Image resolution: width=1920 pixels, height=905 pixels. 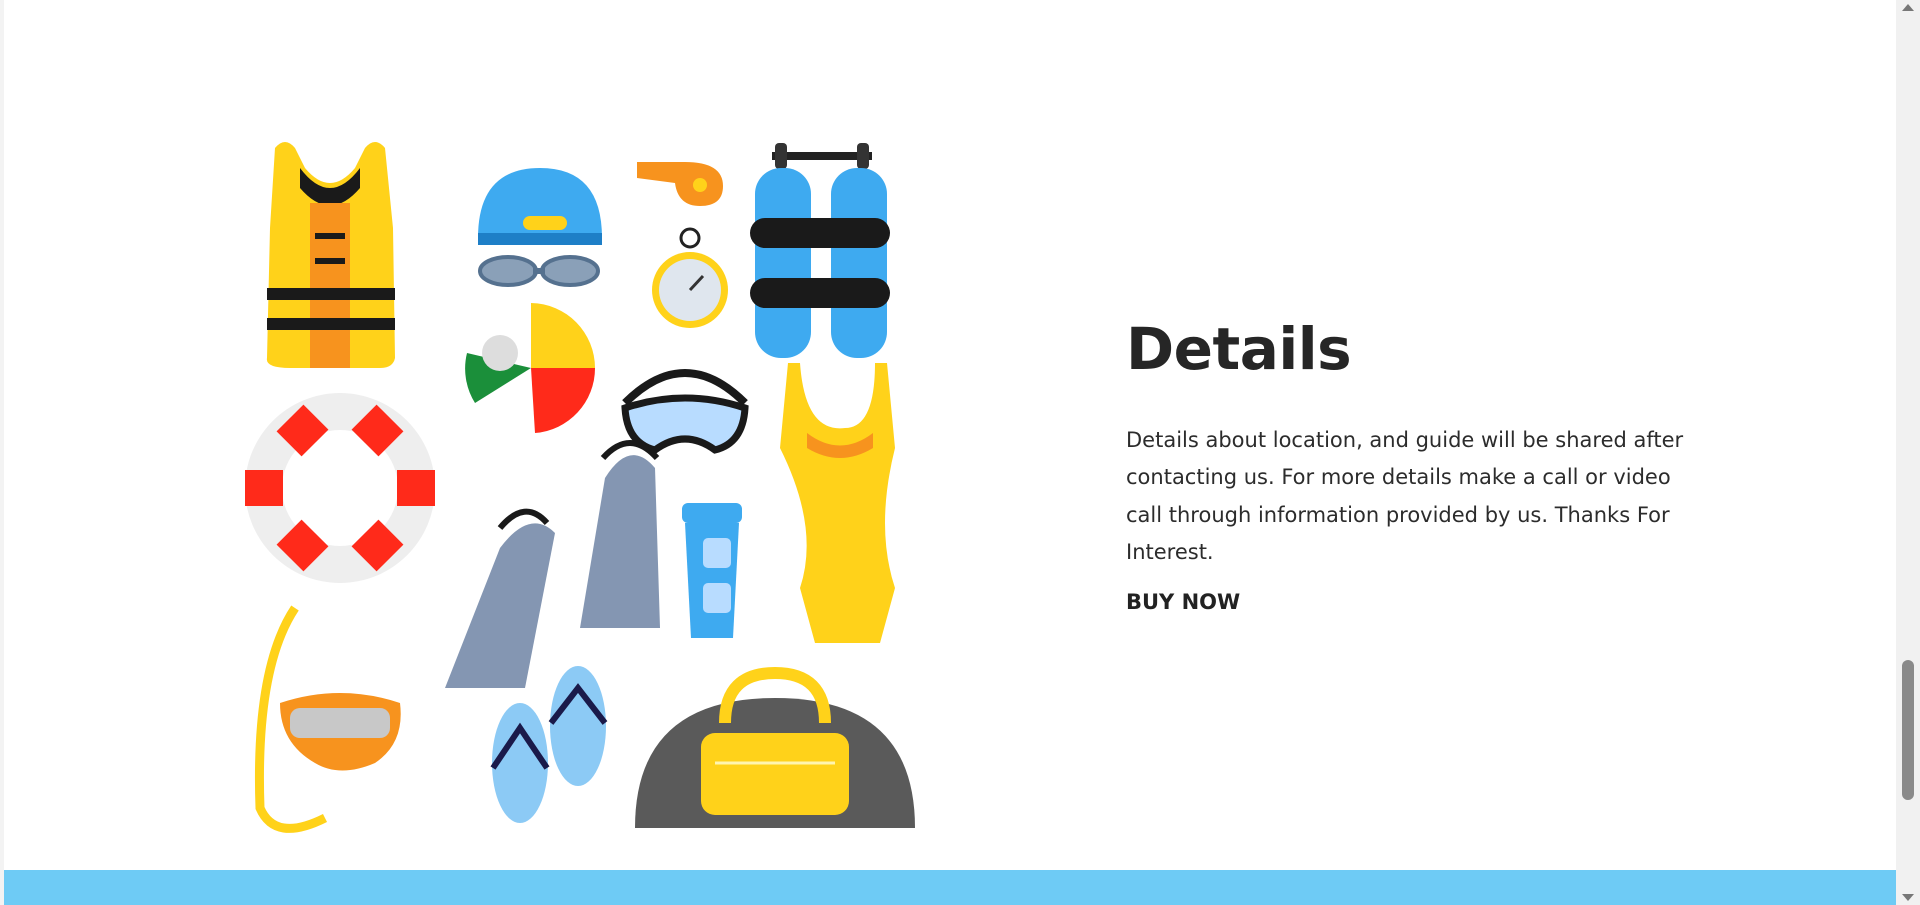 I want to click on vertical-scrollbar, so click(x=1908, y=452).